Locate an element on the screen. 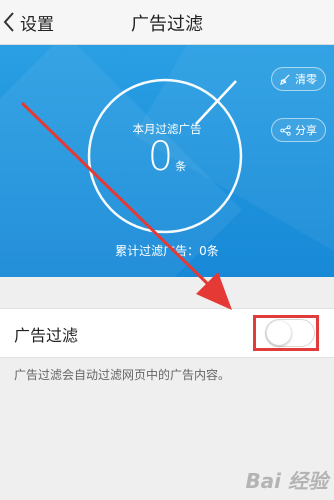  baidu-watermark: Bai 经验 is located at coordinates (286, 481).